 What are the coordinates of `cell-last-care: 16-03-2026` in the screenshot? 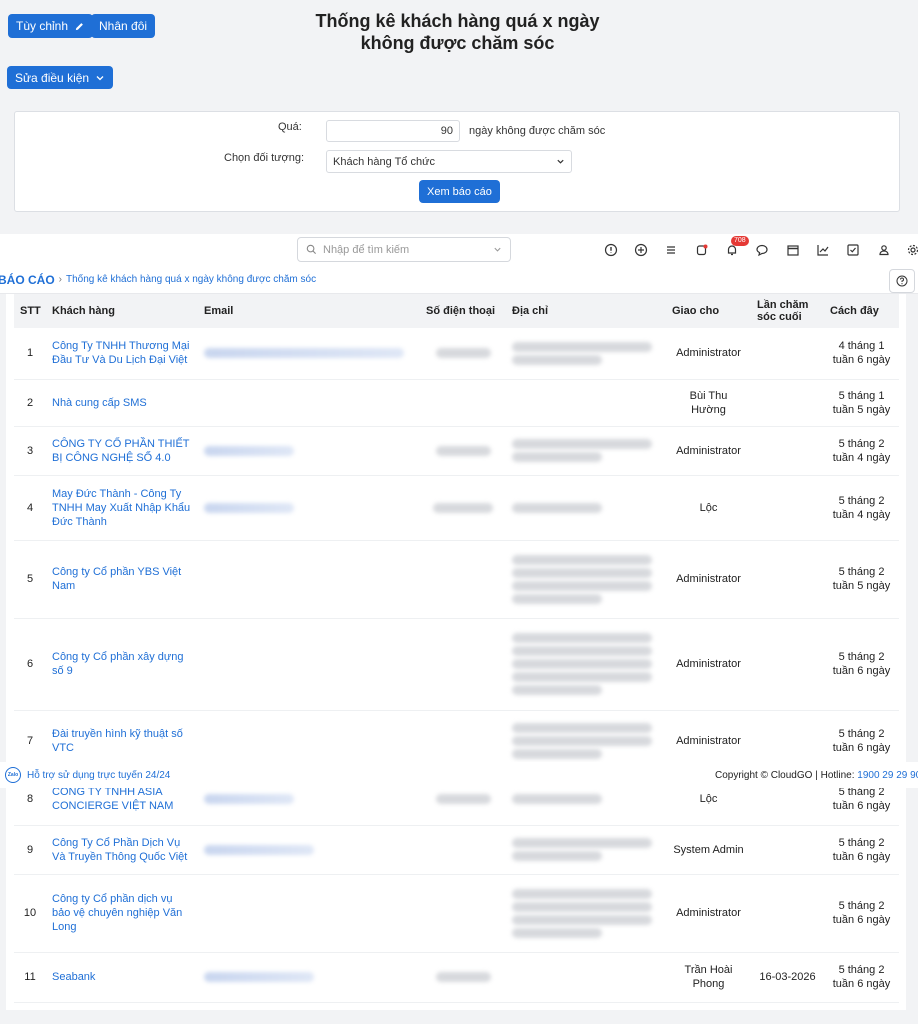 It's located at (787, 977).